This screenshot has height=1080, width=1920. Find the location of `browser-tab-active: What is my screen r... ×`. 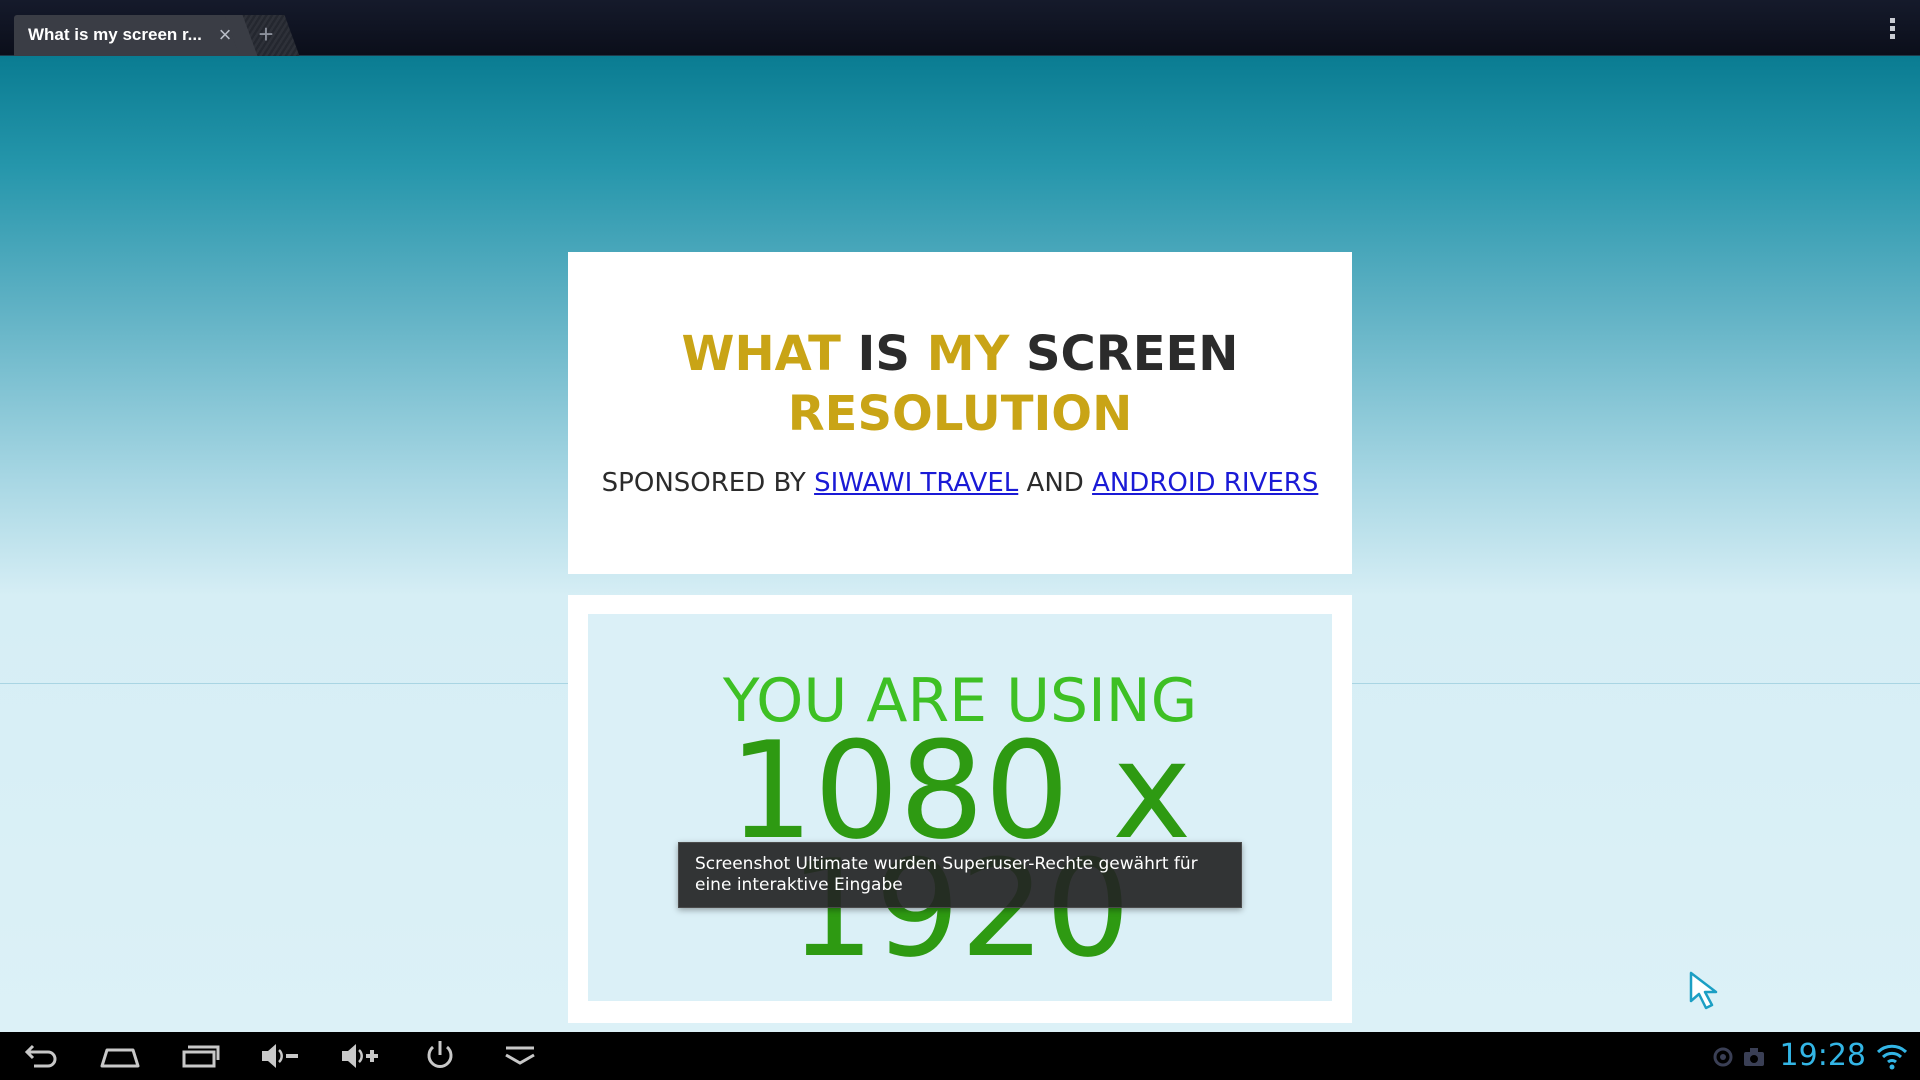

browser-tab-active: What is my screen r... × is located at coordinates (129, 35).